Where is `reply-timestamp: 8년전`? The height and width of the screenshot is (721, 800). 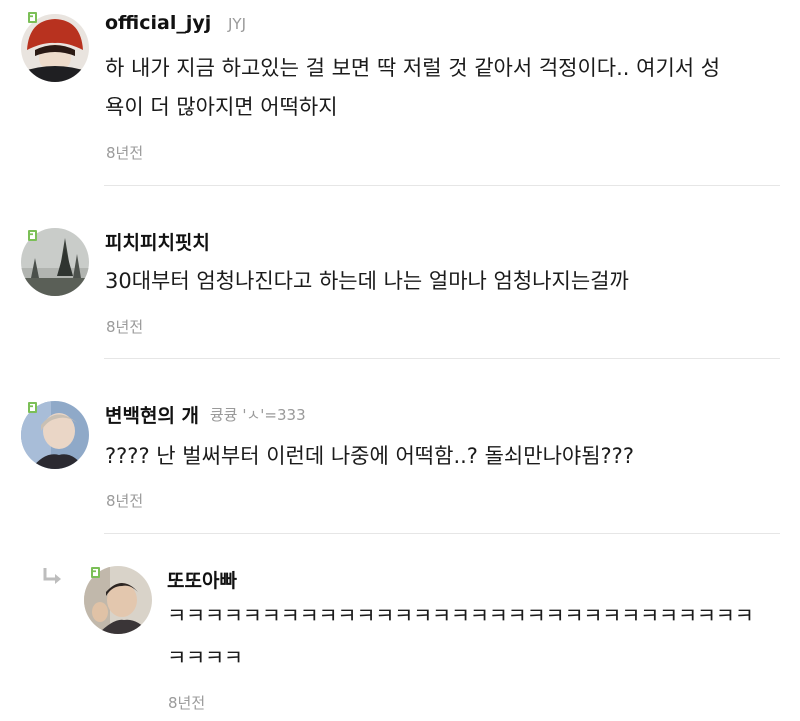 reply-timestamp: 8년전 is located at coordinates (187, 703).